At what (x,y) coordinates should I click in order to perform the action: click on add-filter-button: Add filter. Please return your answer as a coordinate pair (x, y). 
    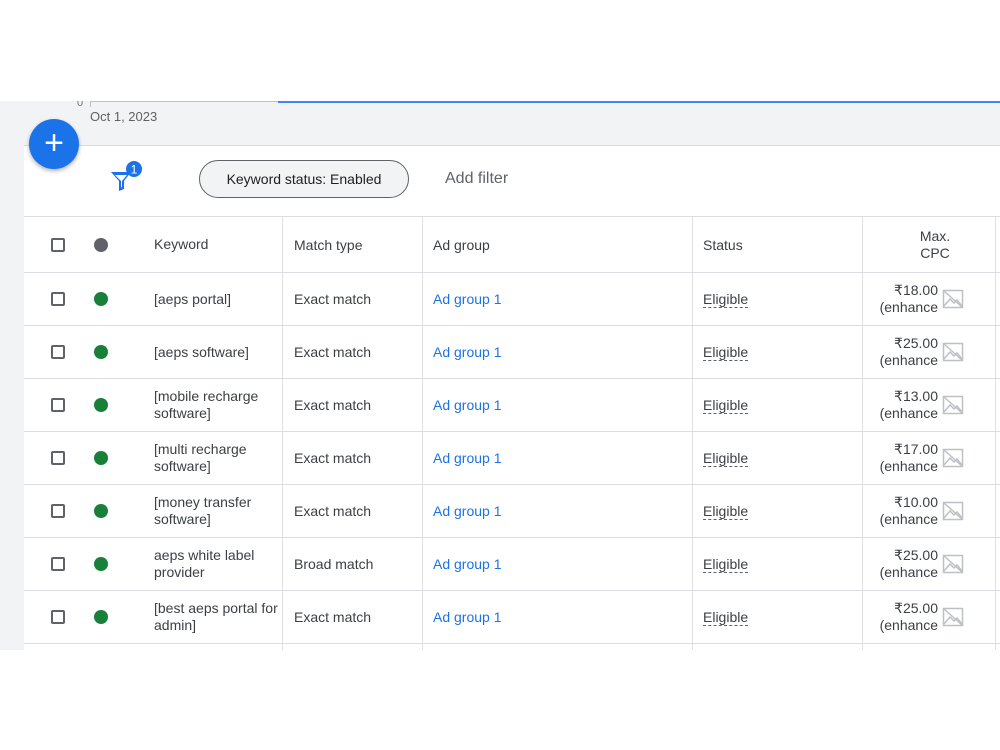
    Looking at the image, I should click on (476, 179).